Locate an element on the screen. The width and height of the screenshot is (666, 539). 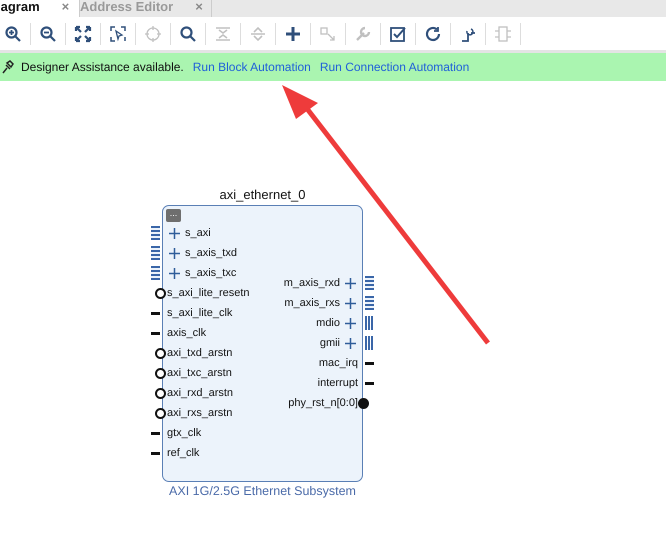
pin-label: s_axi is located at coordinates (198, 233).